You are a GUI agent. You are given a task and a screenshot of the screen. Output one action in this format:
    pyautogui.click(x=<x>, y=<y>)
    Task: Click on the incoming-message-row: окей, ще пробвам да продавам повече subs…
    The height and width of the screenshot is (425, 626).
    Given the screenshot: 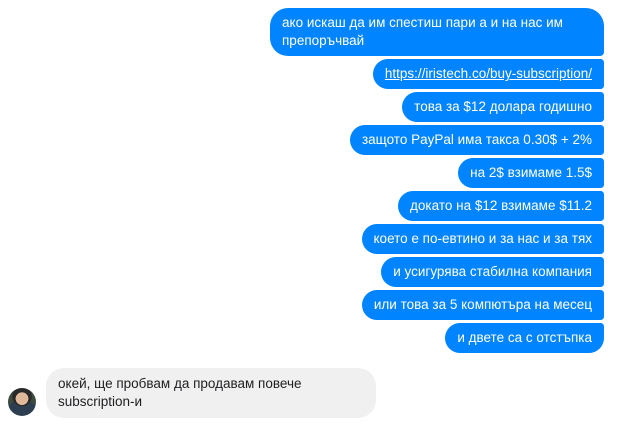 What is the action you would take?
    pyautogui.click(x=192, y=393)
    